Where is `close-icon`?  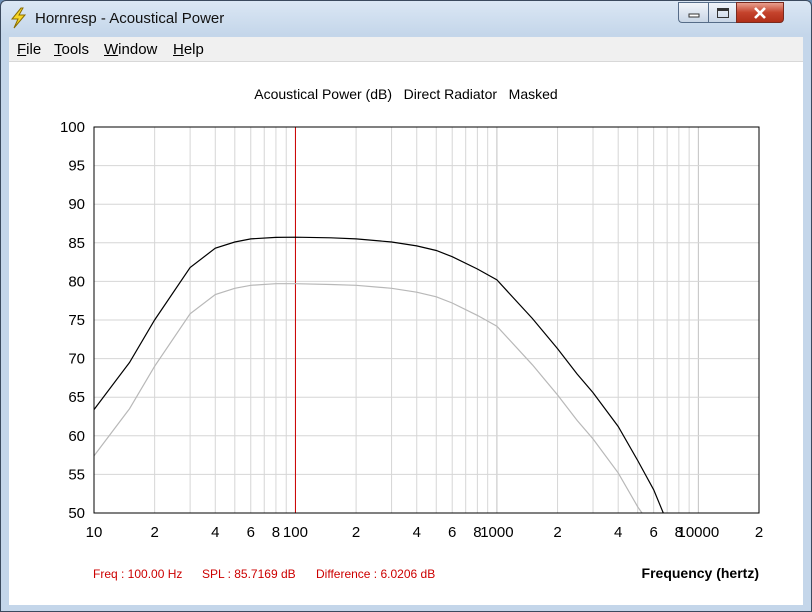
close-icon is located at coordinates (760, 12).